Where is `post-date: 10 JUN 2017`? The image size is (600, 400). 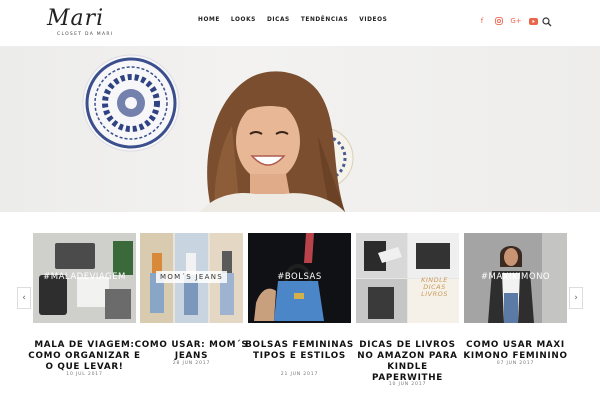
post-date: 10 JUN 2017 is located at coordinates (407, 384).